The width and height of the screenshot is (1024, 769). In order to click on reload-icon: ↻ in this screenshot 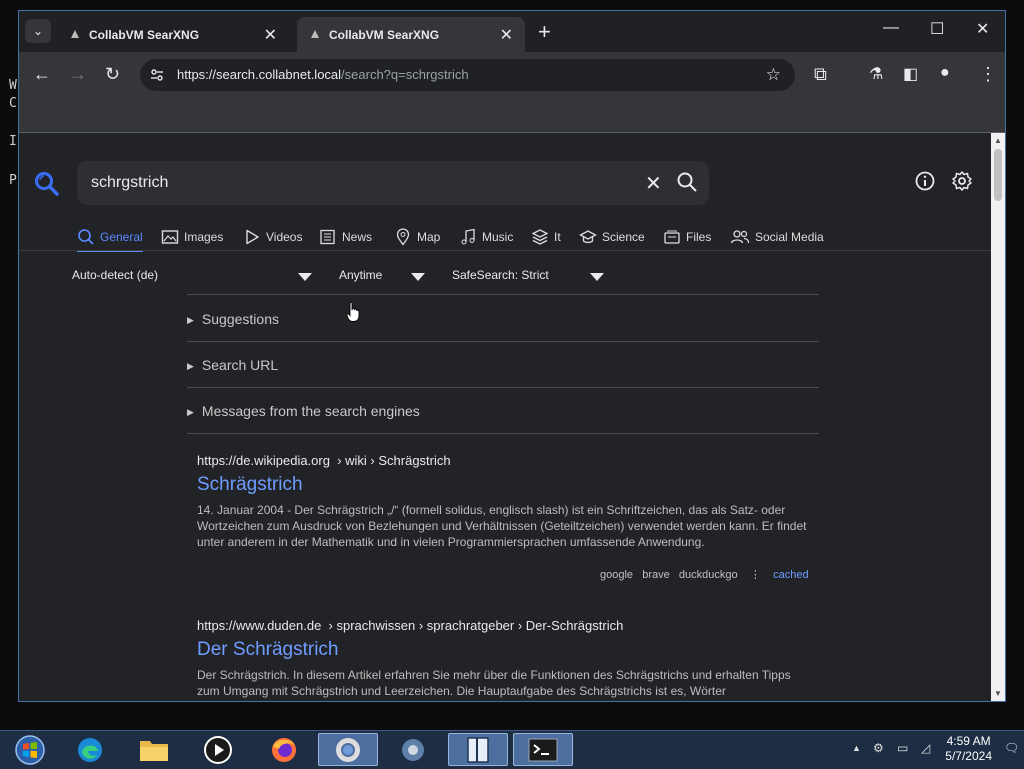, I will do `click(112, 74)`.